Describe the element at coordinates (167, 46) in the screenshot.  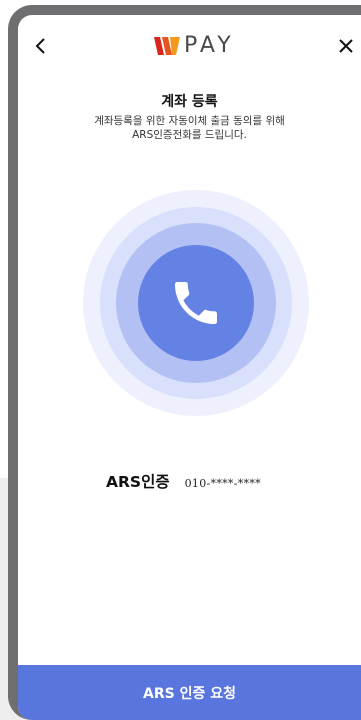
I see `w-logo-icon` at that location.